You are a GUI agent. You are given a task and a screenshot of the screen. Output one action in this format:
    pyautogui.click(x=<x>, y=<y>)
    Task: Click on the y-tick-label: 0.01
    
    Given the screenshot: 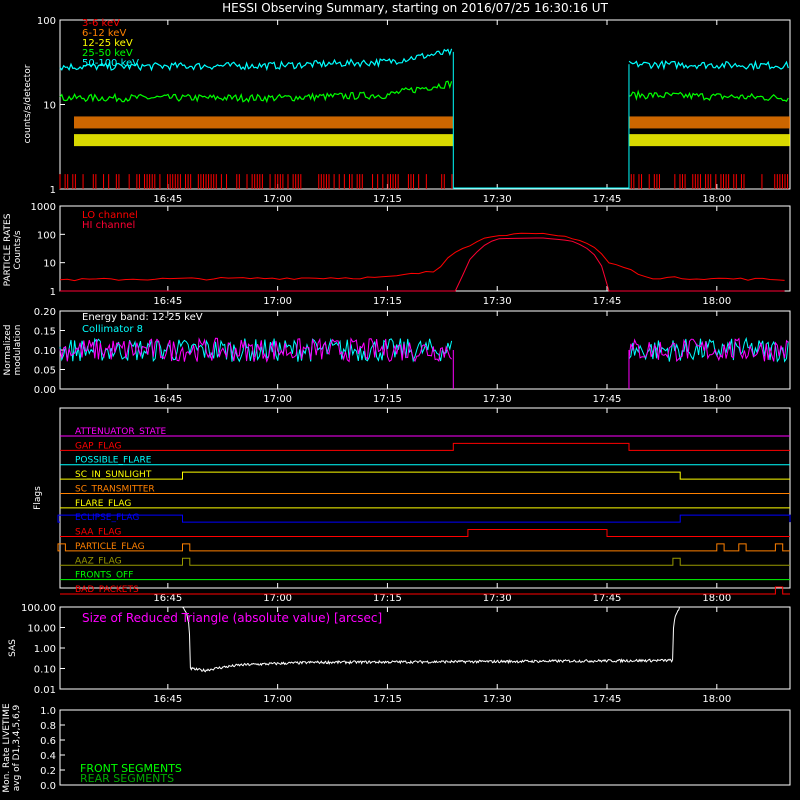 What is the action you would take?
    pyautogui.click(x=45, y=690)
    